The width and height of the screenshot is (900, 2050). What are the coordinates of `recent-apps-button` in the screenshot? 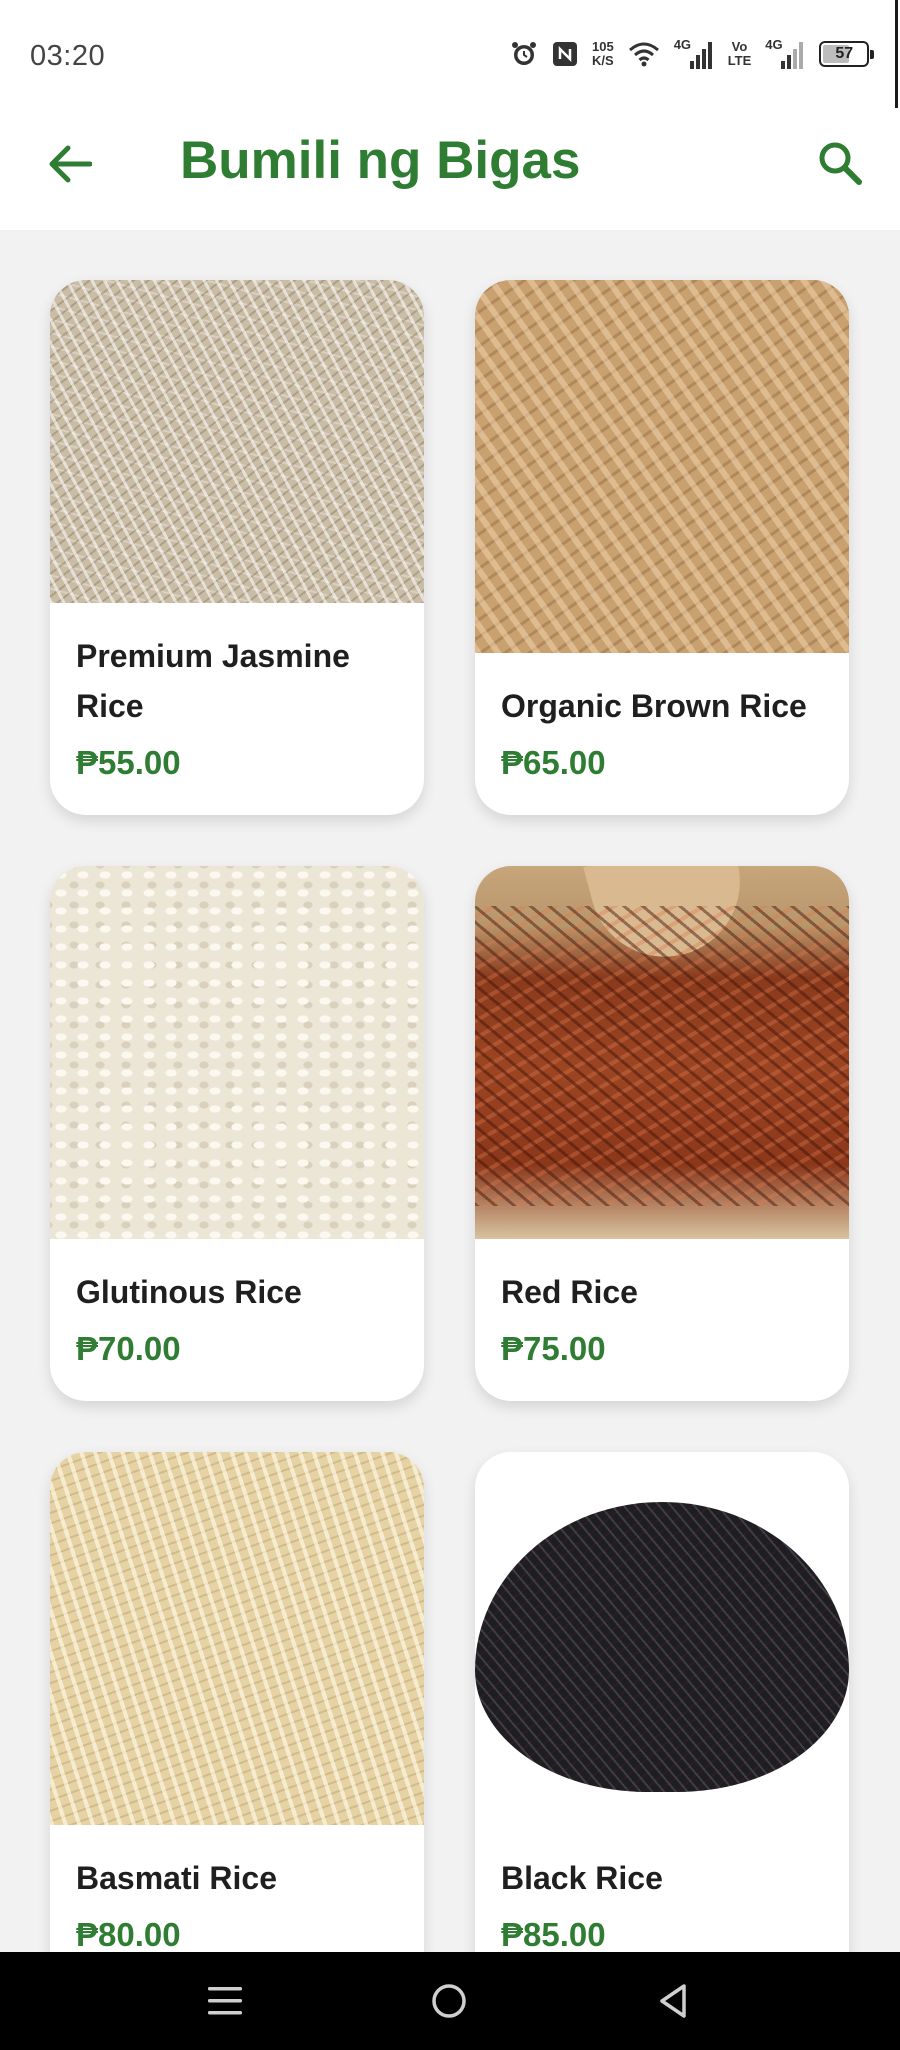 It's located at (225, 2001).